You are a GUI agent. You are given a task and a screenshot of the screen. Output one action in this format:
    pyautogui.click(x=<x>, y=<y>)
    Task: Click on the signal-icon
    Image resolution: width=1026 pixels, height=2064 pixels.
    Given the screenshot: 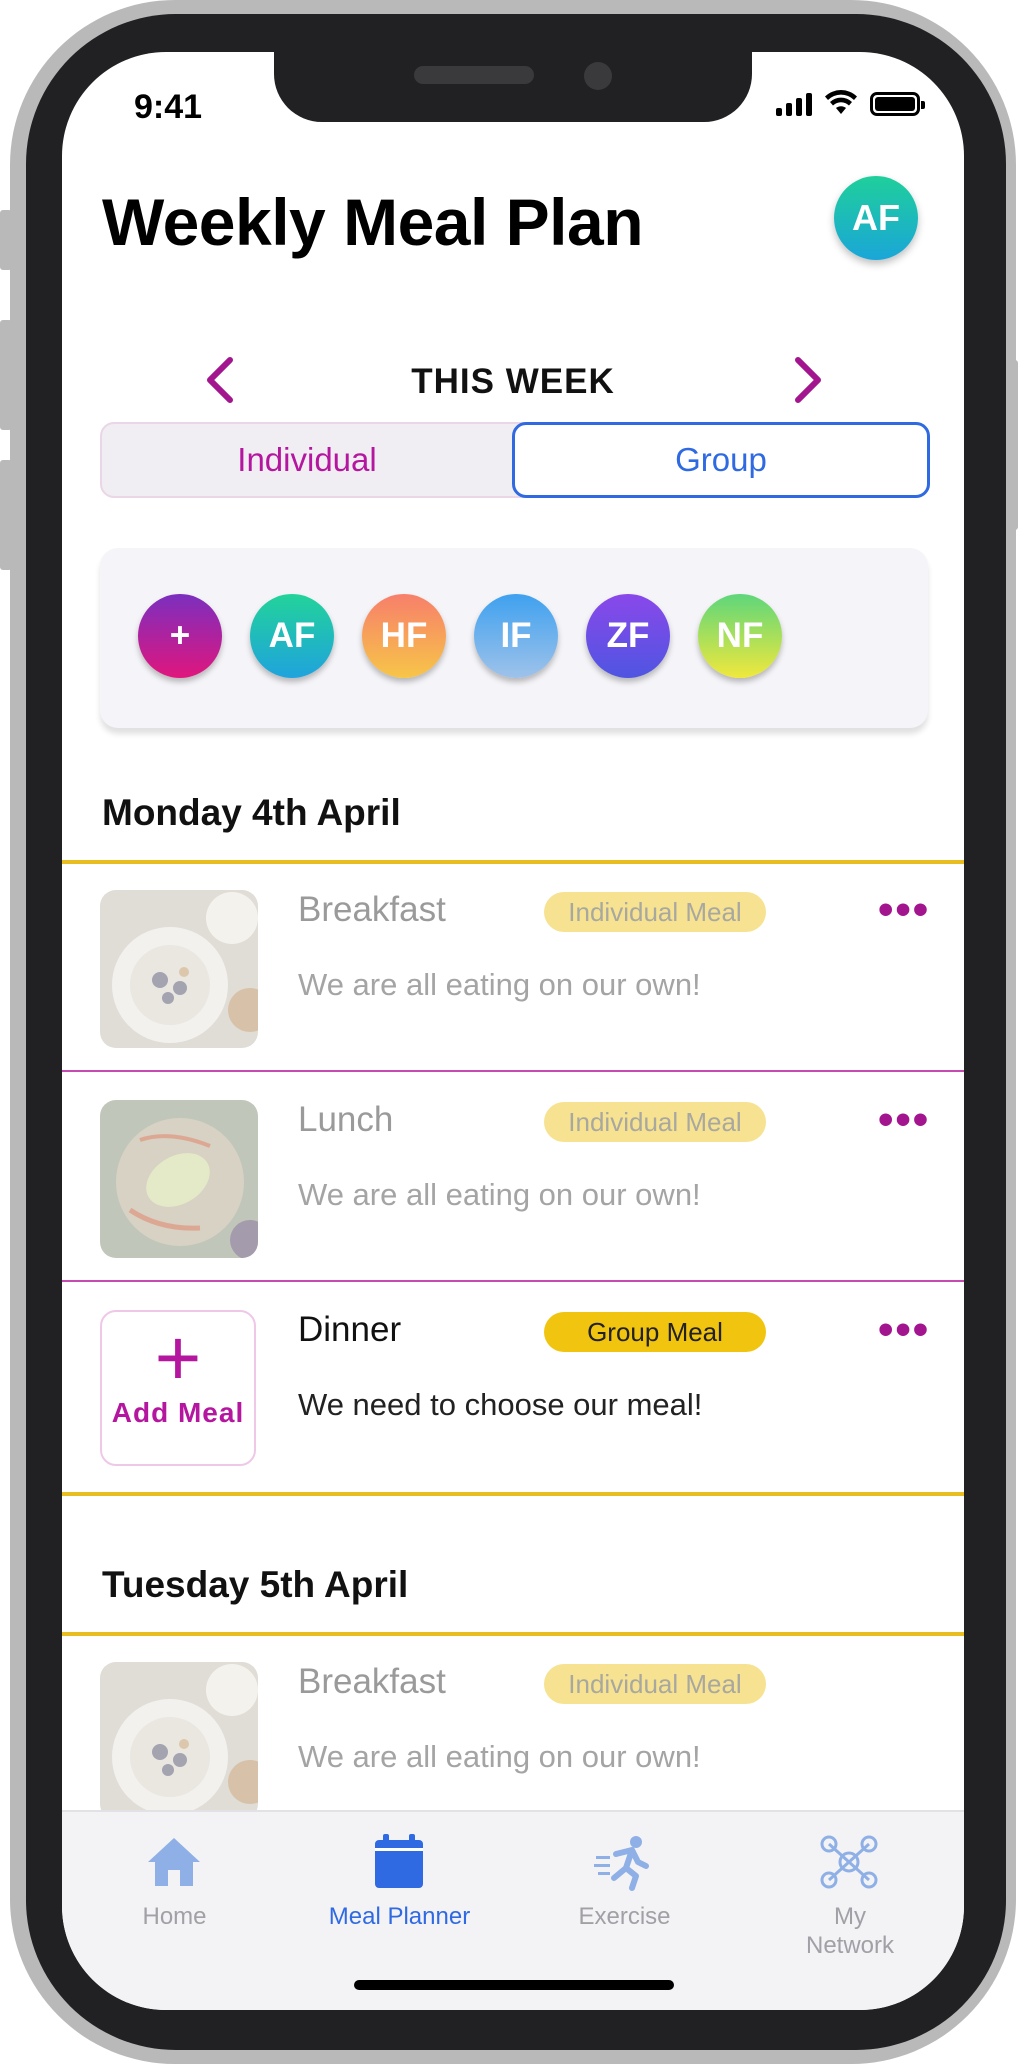 What is the action you would take?
    pyautogui.click(x=794, y=103)
    